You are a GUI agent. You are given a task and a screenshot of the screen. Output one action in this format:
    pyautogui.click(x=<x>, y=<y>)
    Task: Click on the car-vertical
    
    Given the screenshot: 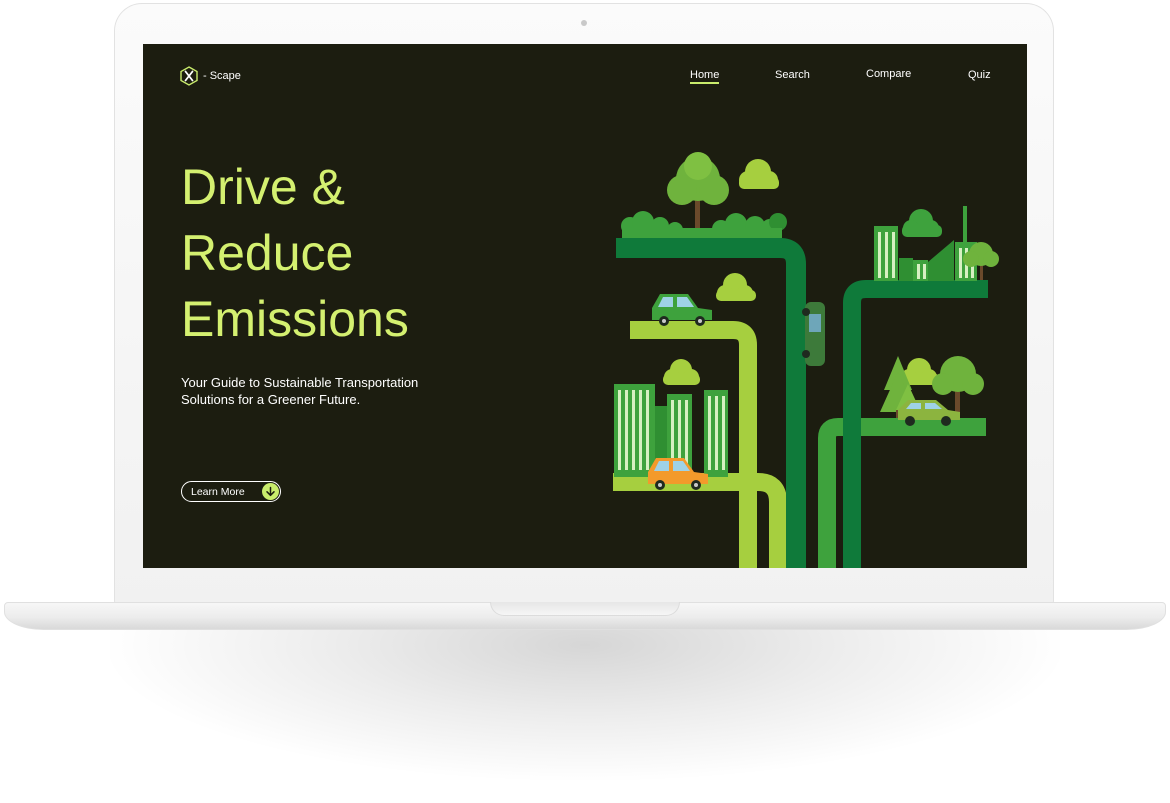 What is the action you would take?
    pyautogui.click(x=813, y=334)
    